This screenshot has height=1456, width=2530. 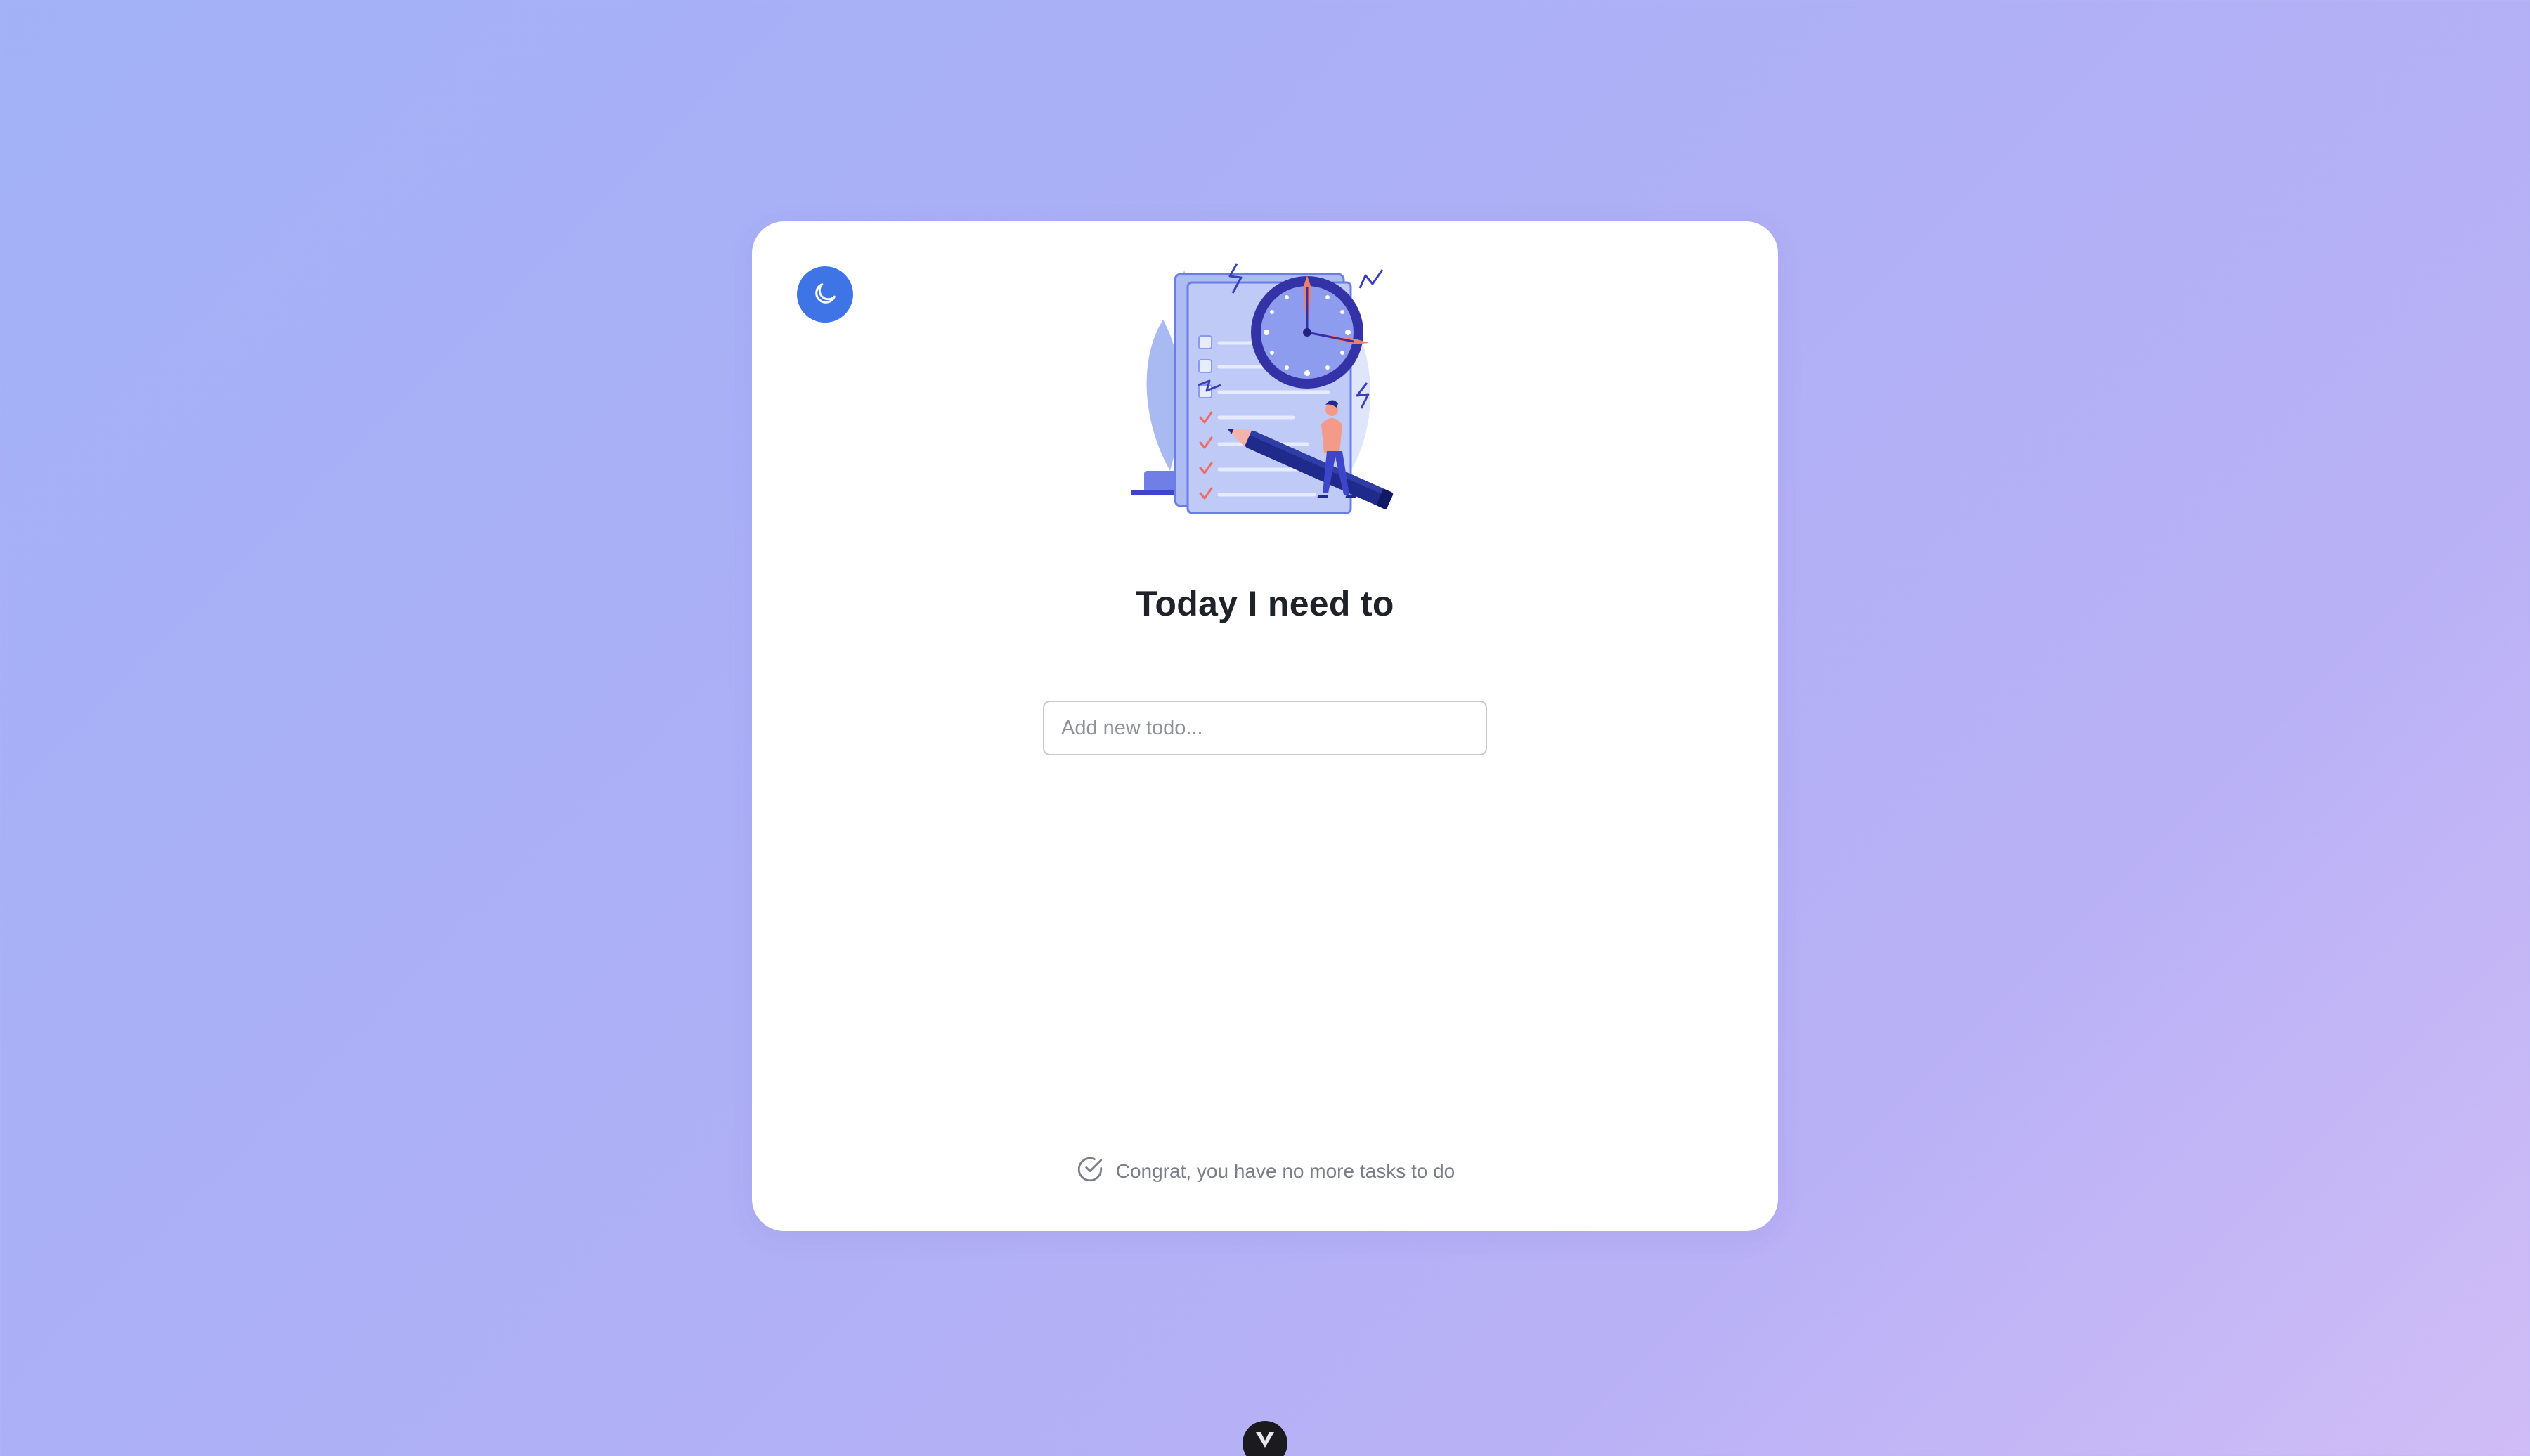 What do you see at coordinates (1265, 397) in the screenshot?
I see `todo-clock-illustration` at bounding box center [1265, 397].